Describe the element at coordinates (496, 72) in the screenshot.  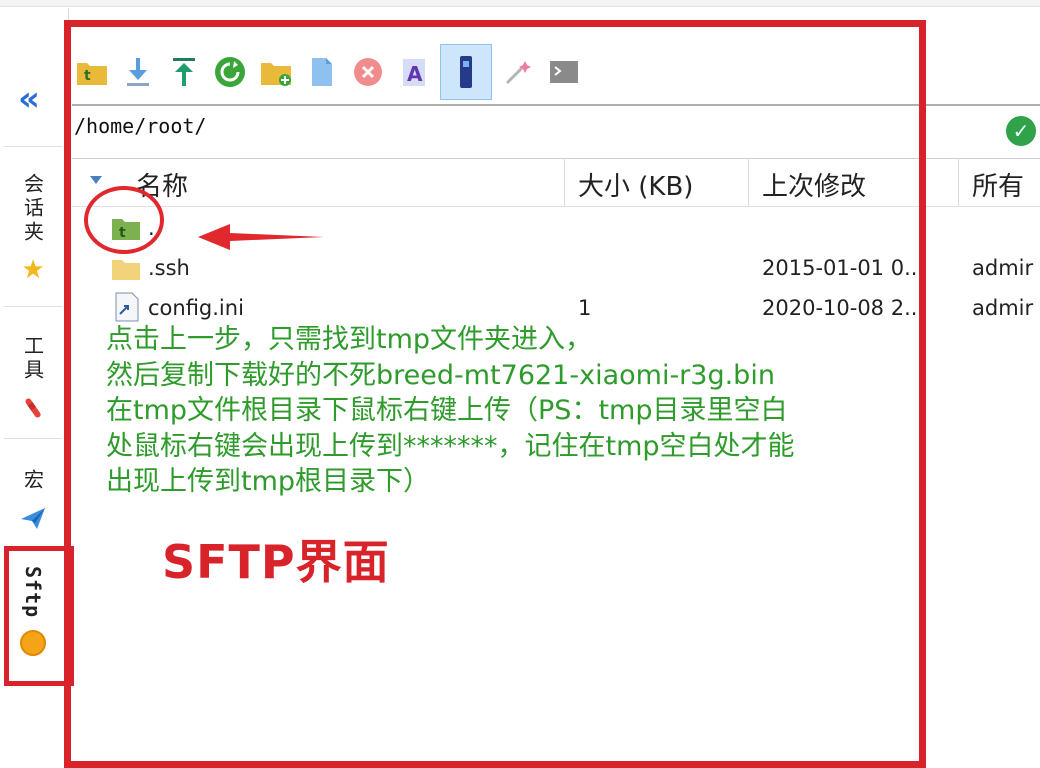
I see `sftp-toolbar: t A` at that location.